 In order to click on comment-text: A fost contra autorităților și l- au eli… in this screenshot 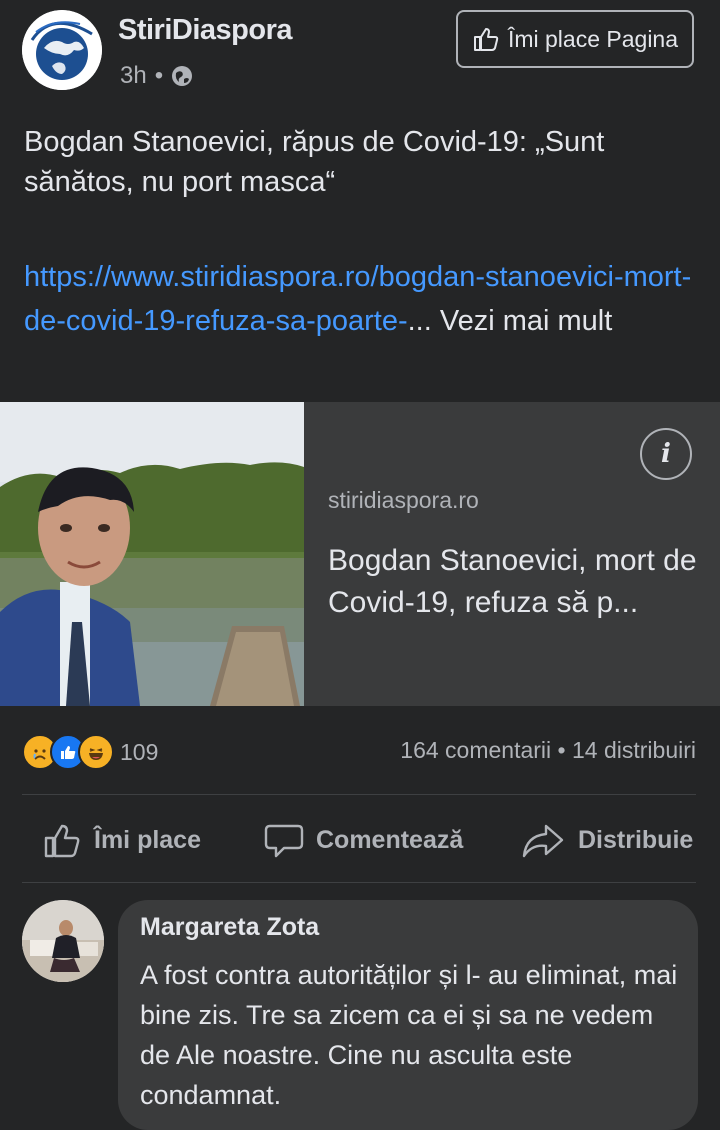, I will do `click(409, 1035)`.